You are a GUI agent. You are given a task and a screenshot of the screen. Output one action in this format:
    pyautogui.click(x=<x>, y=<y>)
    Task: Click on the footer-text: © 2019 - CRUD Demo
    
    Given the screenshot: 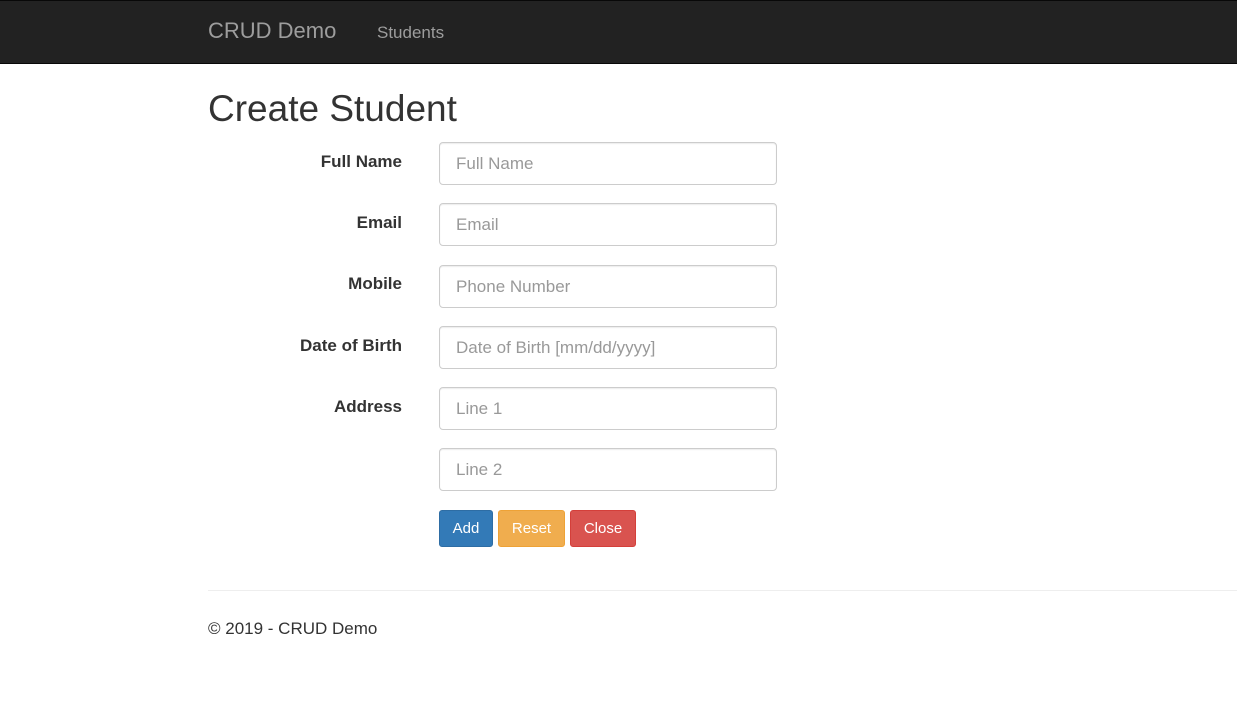 What is the action you would take?
    pyautogui.click(x=293, y=628)
    